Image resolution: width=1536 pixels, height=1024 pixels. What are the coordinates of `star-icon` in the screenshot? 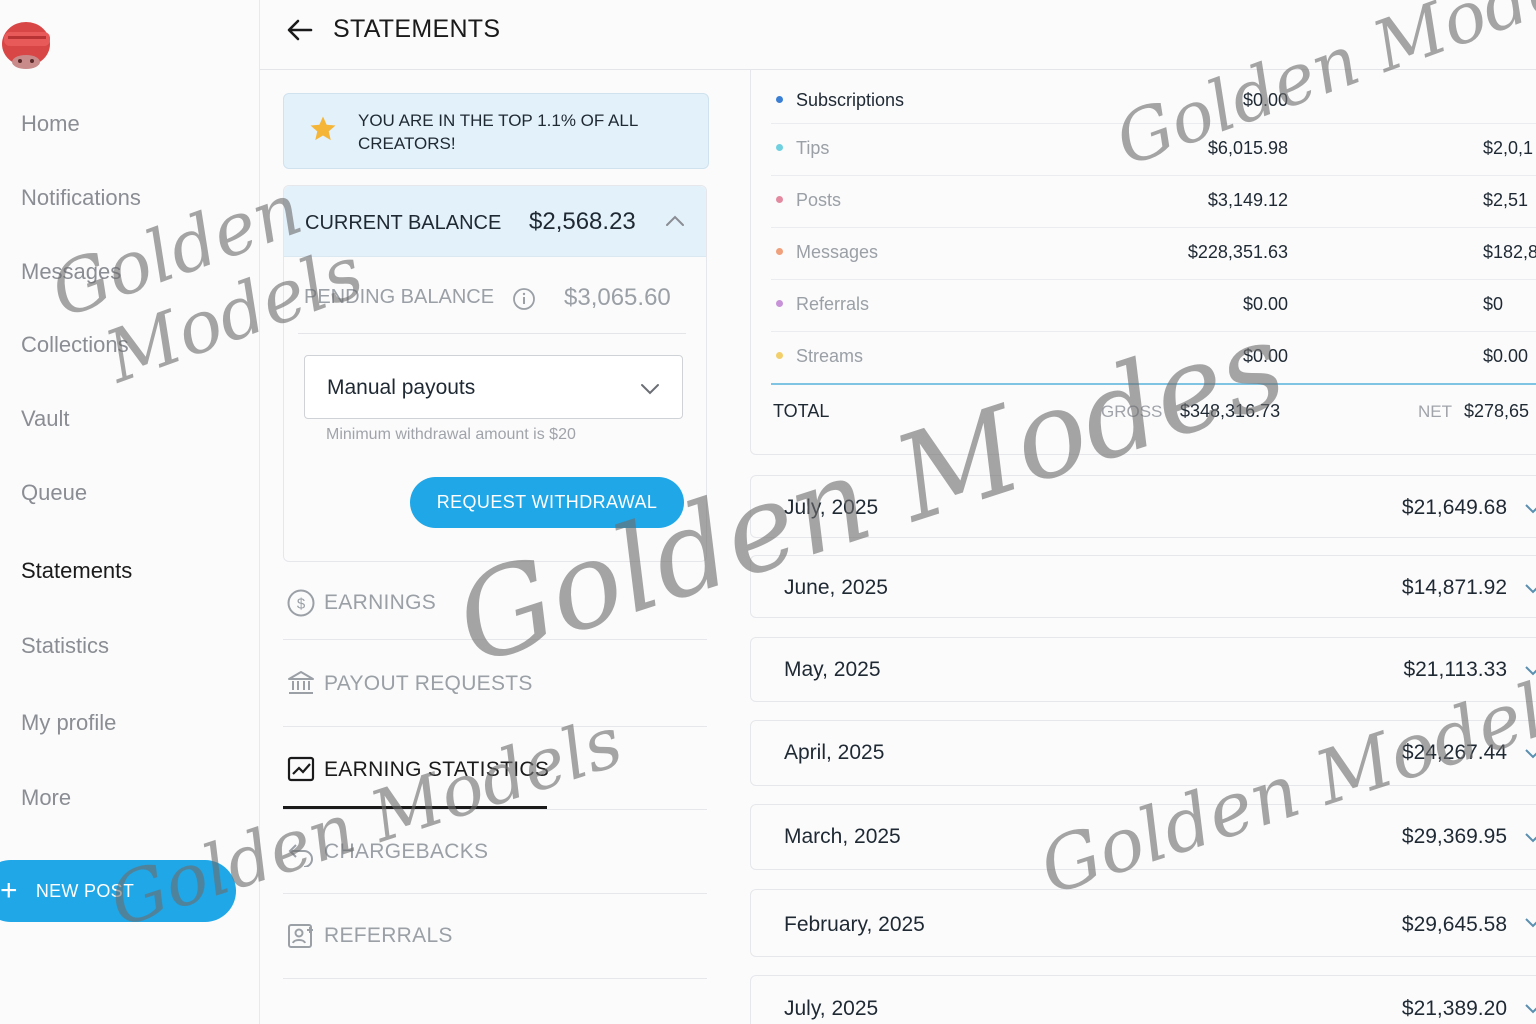 It's located at (323, 131).